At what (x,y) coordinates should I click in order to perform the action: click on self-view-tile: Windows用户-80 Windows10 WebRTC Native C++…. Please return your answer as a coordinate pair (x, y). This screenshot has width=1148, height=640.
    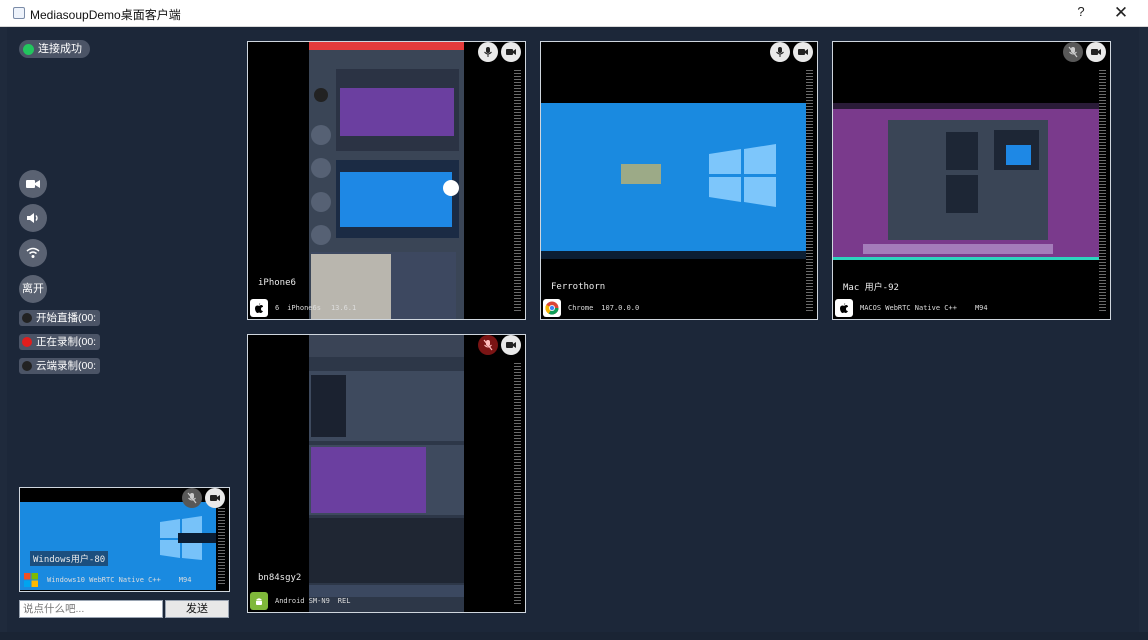
    Looking at the image, I should click on (124, 539).